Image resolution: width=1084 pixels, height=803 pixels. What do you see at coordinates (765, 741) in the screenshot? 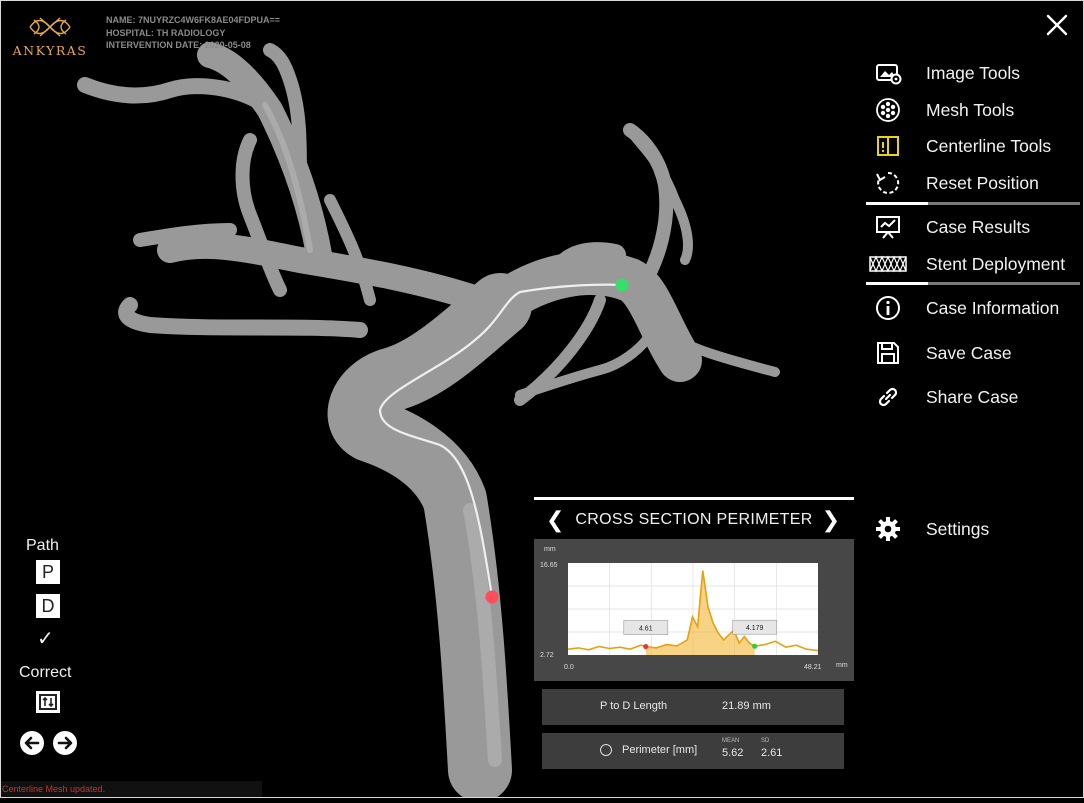
I see `sd-label: SD` at bounding box center [765, 741].